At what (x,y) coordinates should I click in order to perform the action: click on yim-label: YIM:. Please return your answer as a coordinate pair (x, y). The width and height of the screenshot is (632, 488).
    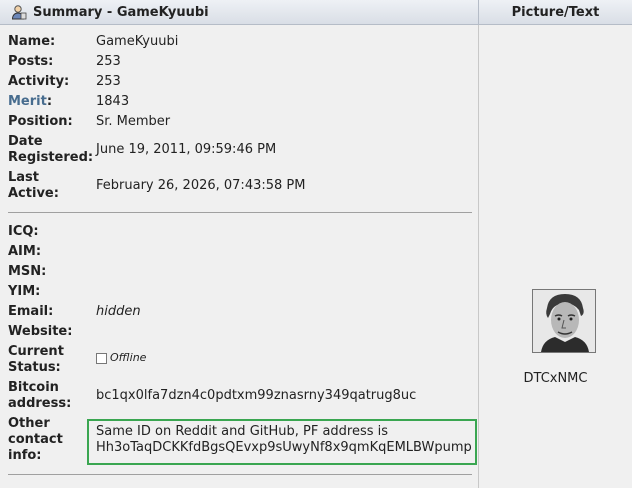
    Looking at the image, I should click on (24, 291).